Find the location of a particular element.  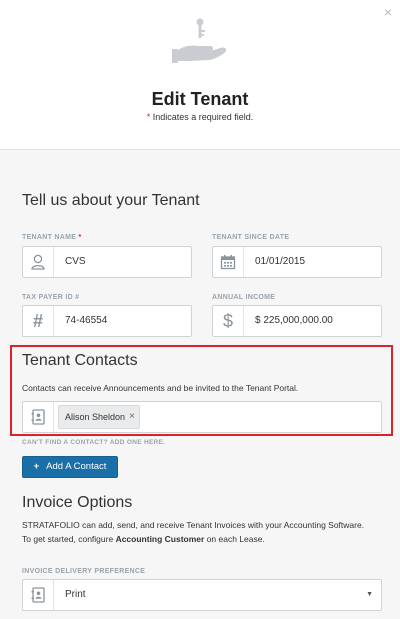

tax-payer-id-field: # 74-46554 is located at coordinates (107, 321).